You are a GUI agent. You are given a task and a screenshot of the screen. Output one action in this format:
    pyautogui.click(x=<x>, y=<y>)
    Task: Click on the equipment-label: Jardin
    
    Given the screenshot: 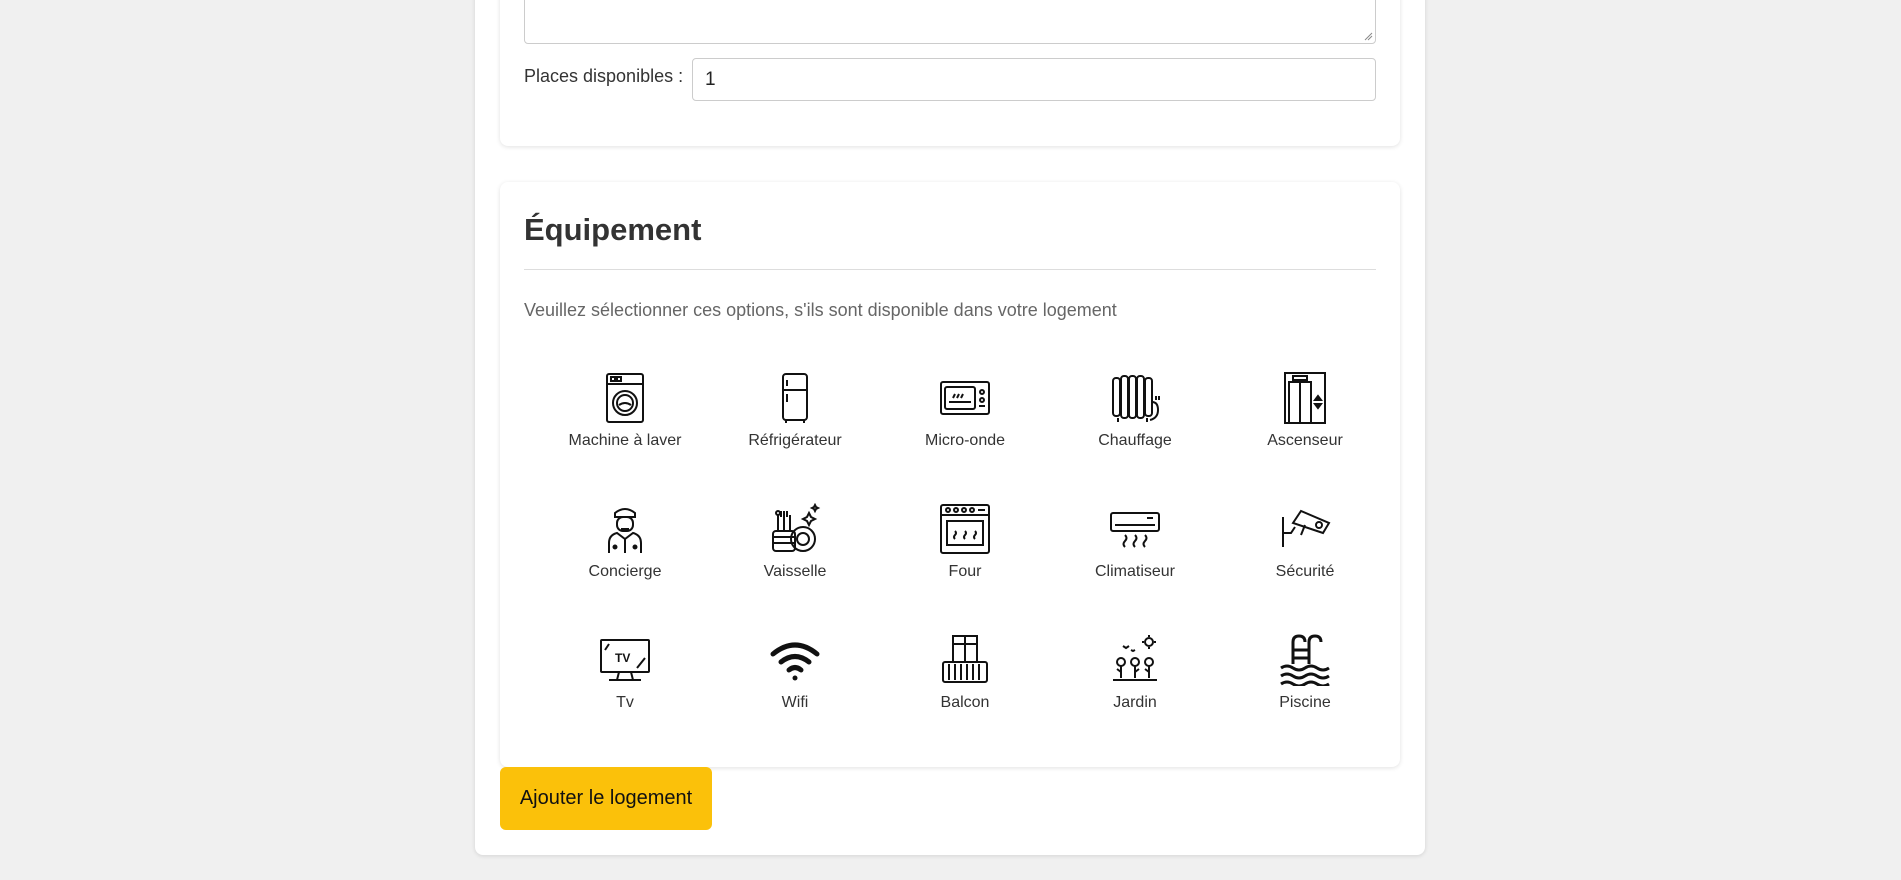 What is the action you would take?
    pyautogui.click(x=1135, y=702)
    